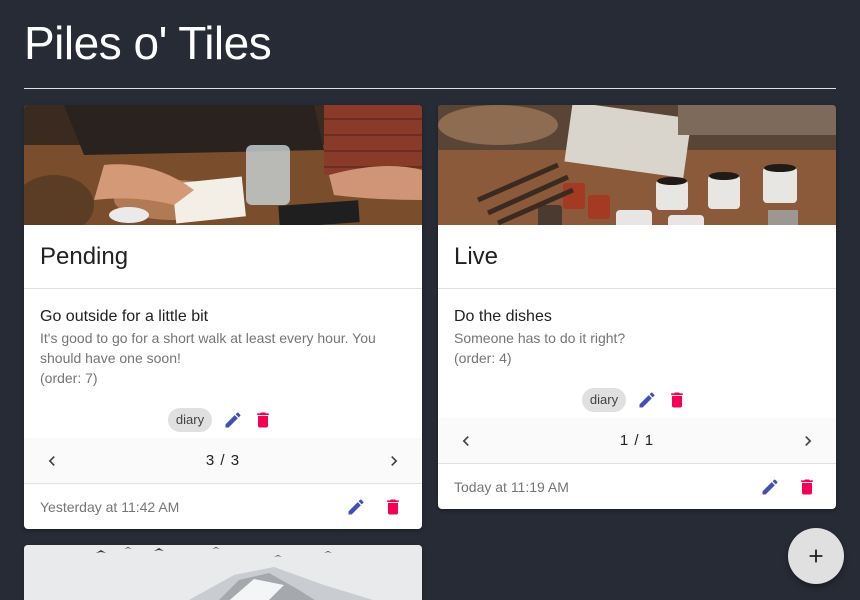 This screenshot has width=860, height=600. What do you see at coordinates (637, 257) in the screenshot?
I see `card-header: Live` at bounding box center [637, 257].